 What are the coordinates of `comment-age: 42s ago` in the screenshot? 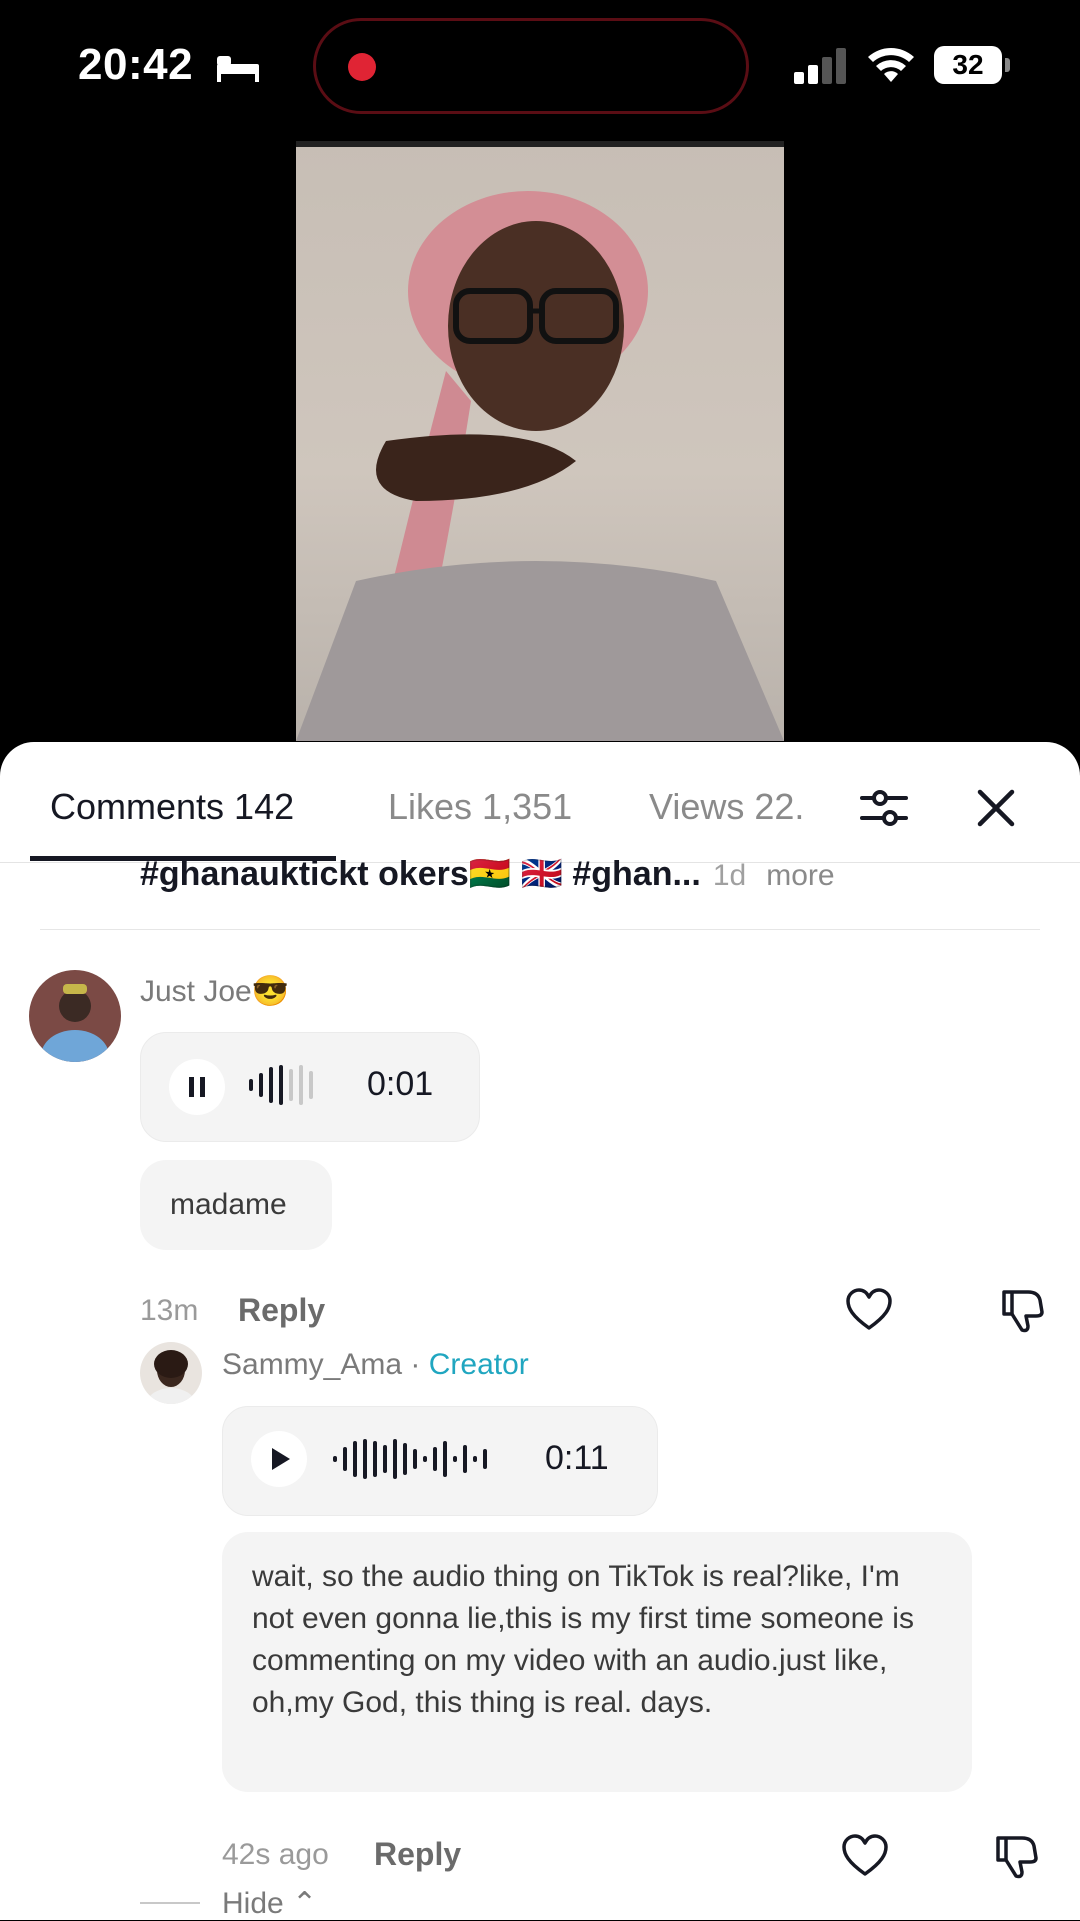 It's located at (275, 1854).